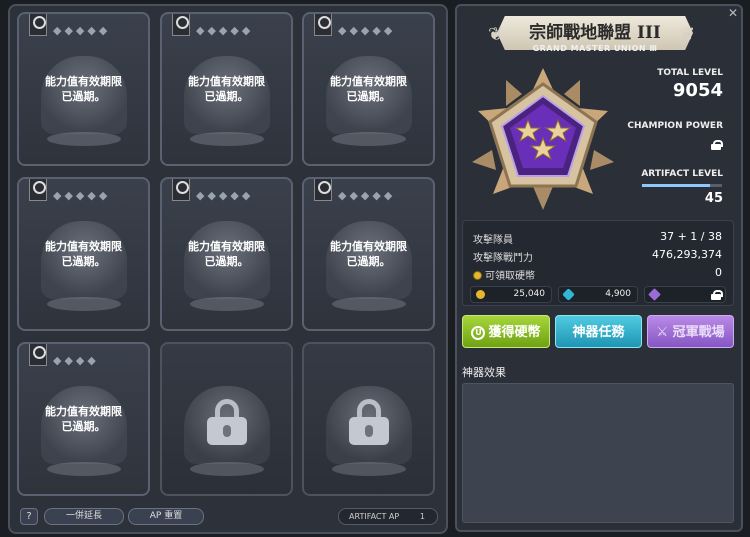  I want to click on artifact-ap-display: ARTIFACT AP 1, so click(388, 516).